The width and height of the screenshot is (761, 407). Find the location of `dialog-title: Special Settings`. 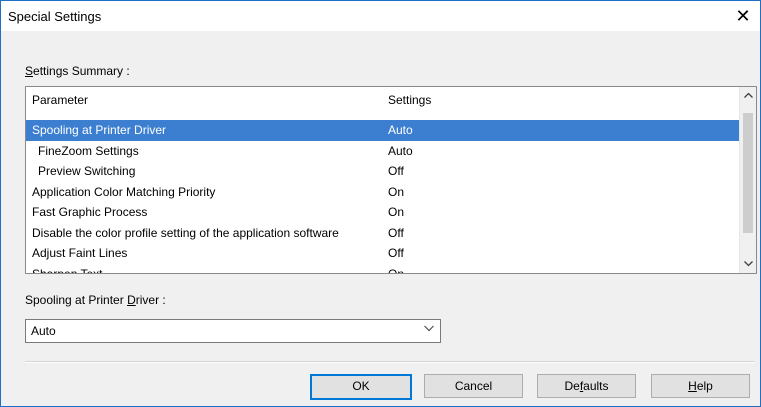

dialog-title: Special Settings is located at coordinates (55, 16).